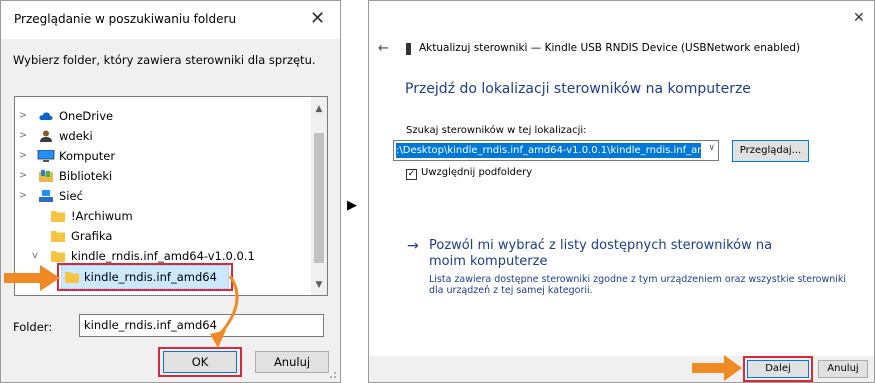 This screenshot has height=383, width=875. Describe the element at coordinates (408, 49) in the screenshot. I see `device-icon` at that location.